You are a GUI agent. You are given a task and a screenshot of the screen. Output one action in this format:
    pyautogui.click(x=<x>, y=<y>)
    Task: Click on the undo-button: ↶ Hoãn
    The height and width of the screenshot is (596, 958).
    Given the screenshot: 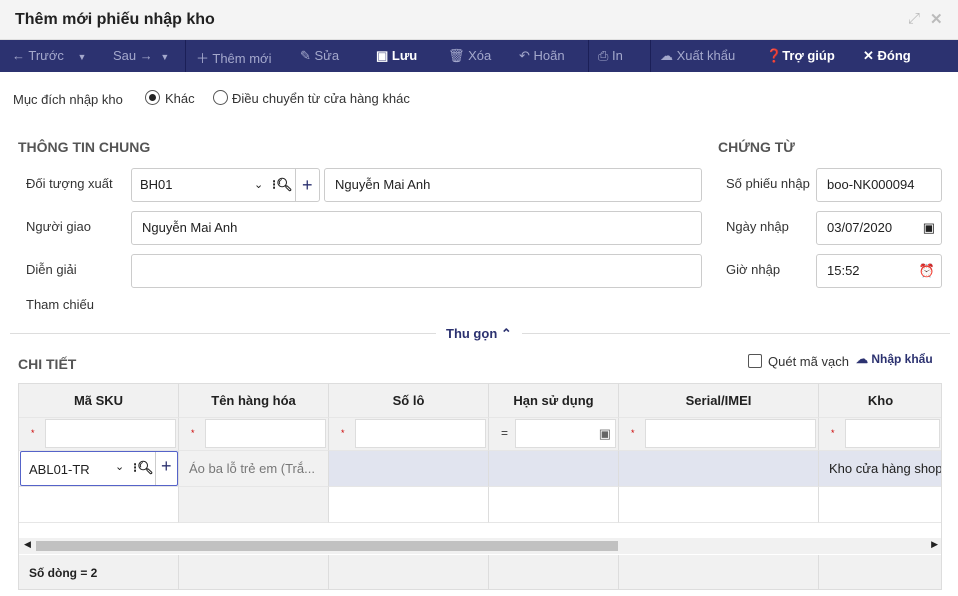 What is the action you would take?
    pyautogui.click(x=542, y=56)
    